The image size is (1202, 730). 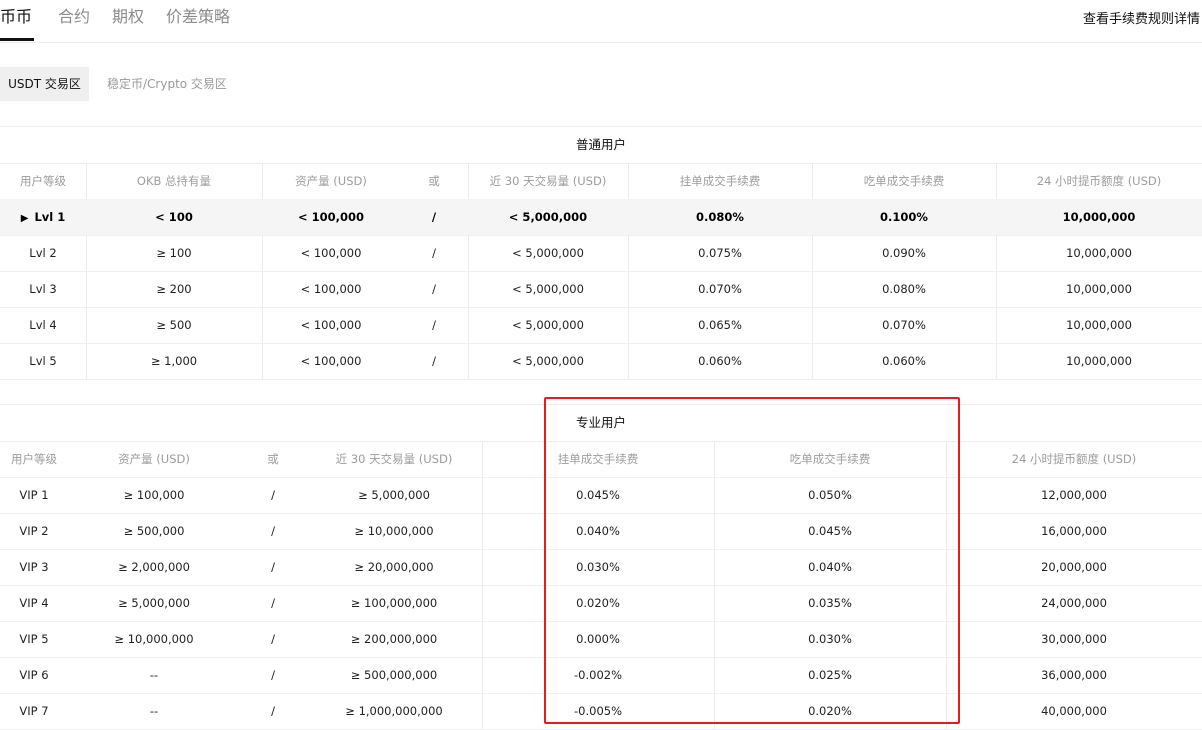 What do you see at coordinates (830, 567) in the screenshot?
I see `cell-taker-fee: 0.040%` at bounding box center [830, 567].